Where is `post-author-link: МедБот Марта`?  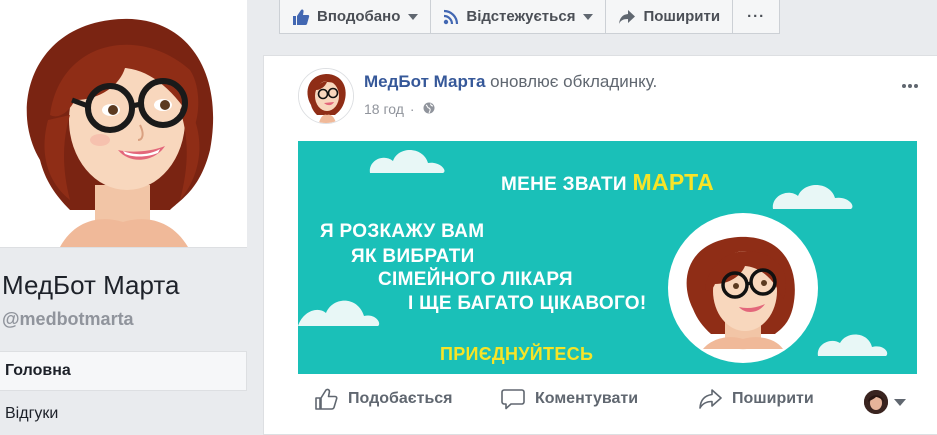 post-author-link: МедБот Марта is located at coordinates (424, 81).